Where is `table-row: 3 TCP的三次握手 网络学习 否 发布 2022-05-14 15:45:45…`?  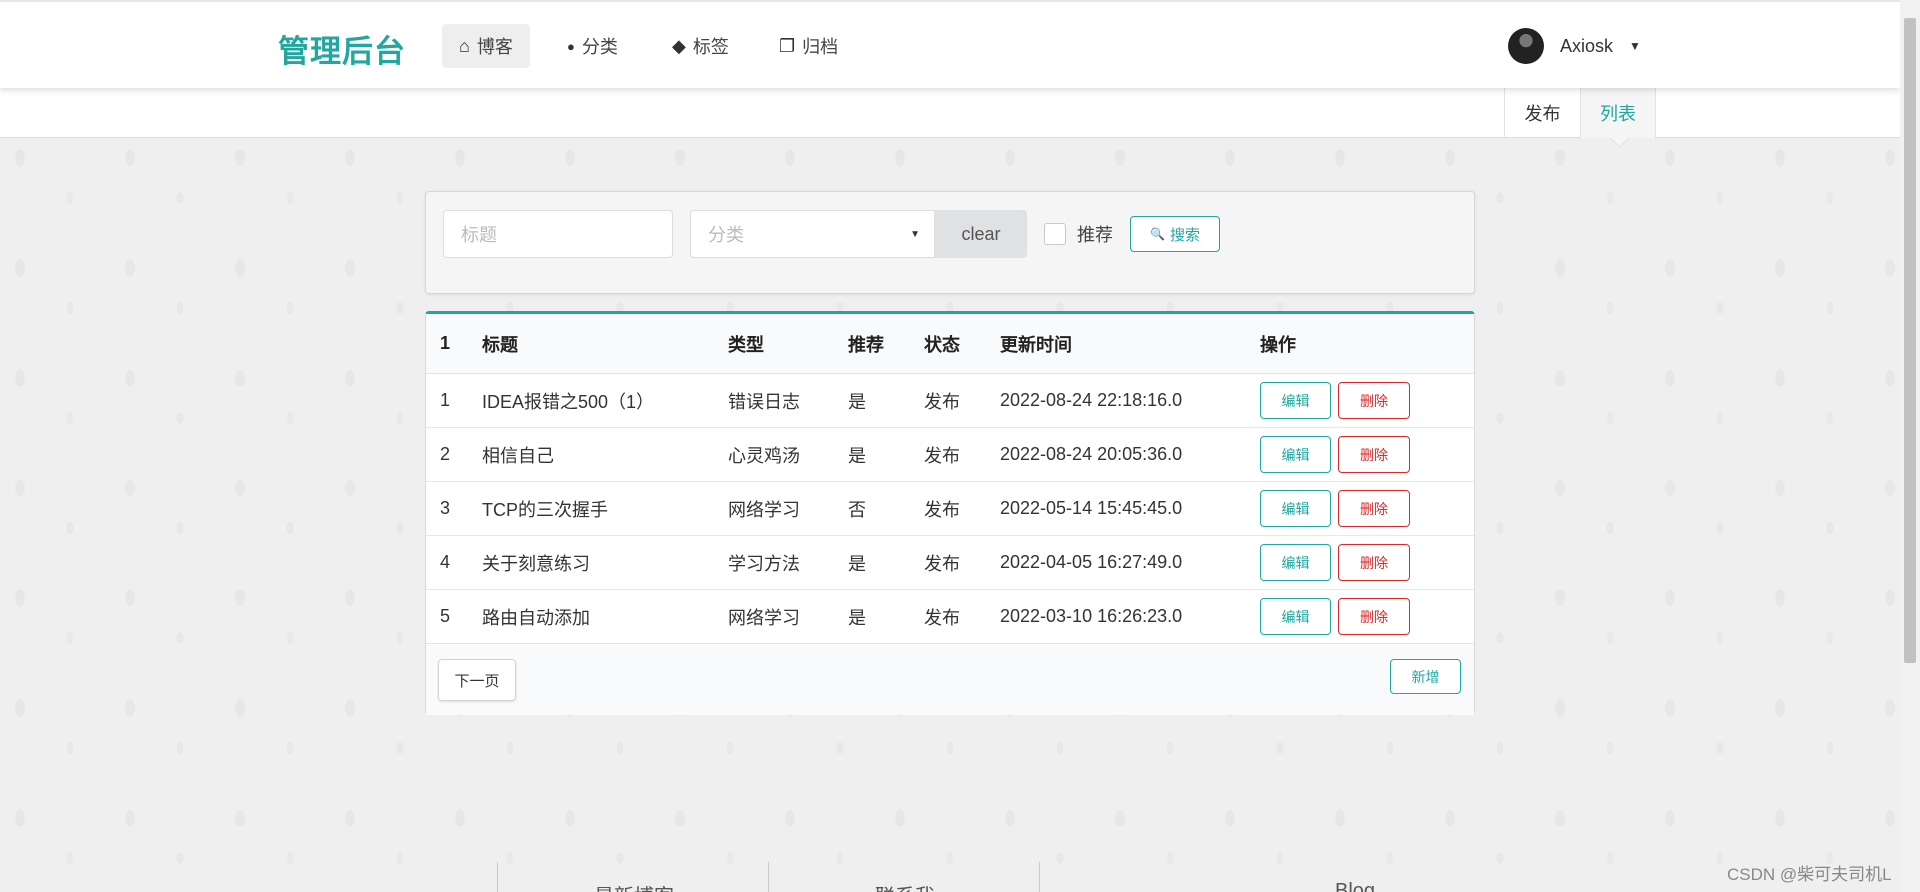
table-row: 3 TCP的三次握手 网络学习 否 发布 2022-05-14 15:45:45… is located at coordinates (950, 509).